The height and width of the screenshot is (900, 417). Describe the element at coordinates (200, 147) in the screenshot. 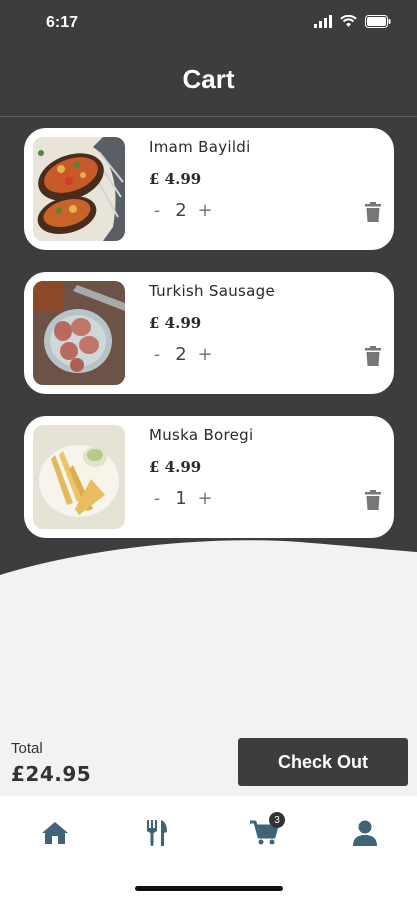

I see `item-name: Imam Bayildi` at that location.